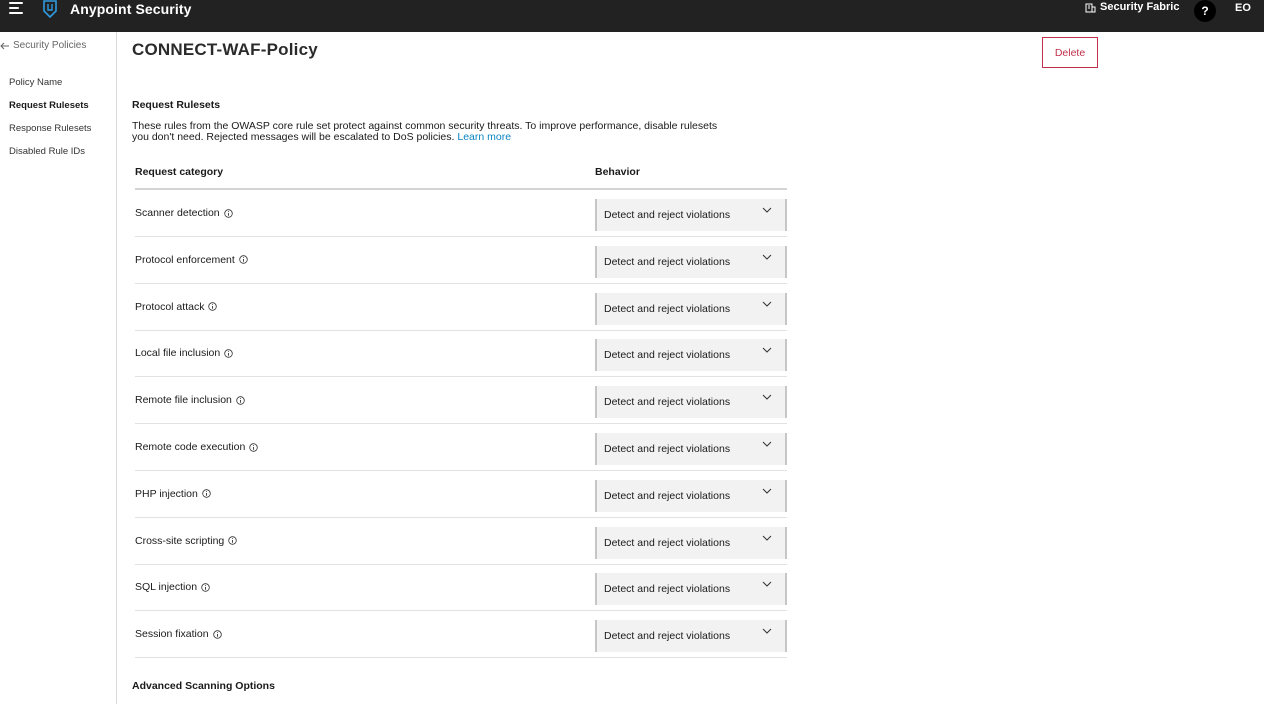 Image resolution: width=1264 pixels, height=704 pixels. Describe the element at coordinates (179, 172) in the screenshot. I see `column-header-category: Request category` at that location.